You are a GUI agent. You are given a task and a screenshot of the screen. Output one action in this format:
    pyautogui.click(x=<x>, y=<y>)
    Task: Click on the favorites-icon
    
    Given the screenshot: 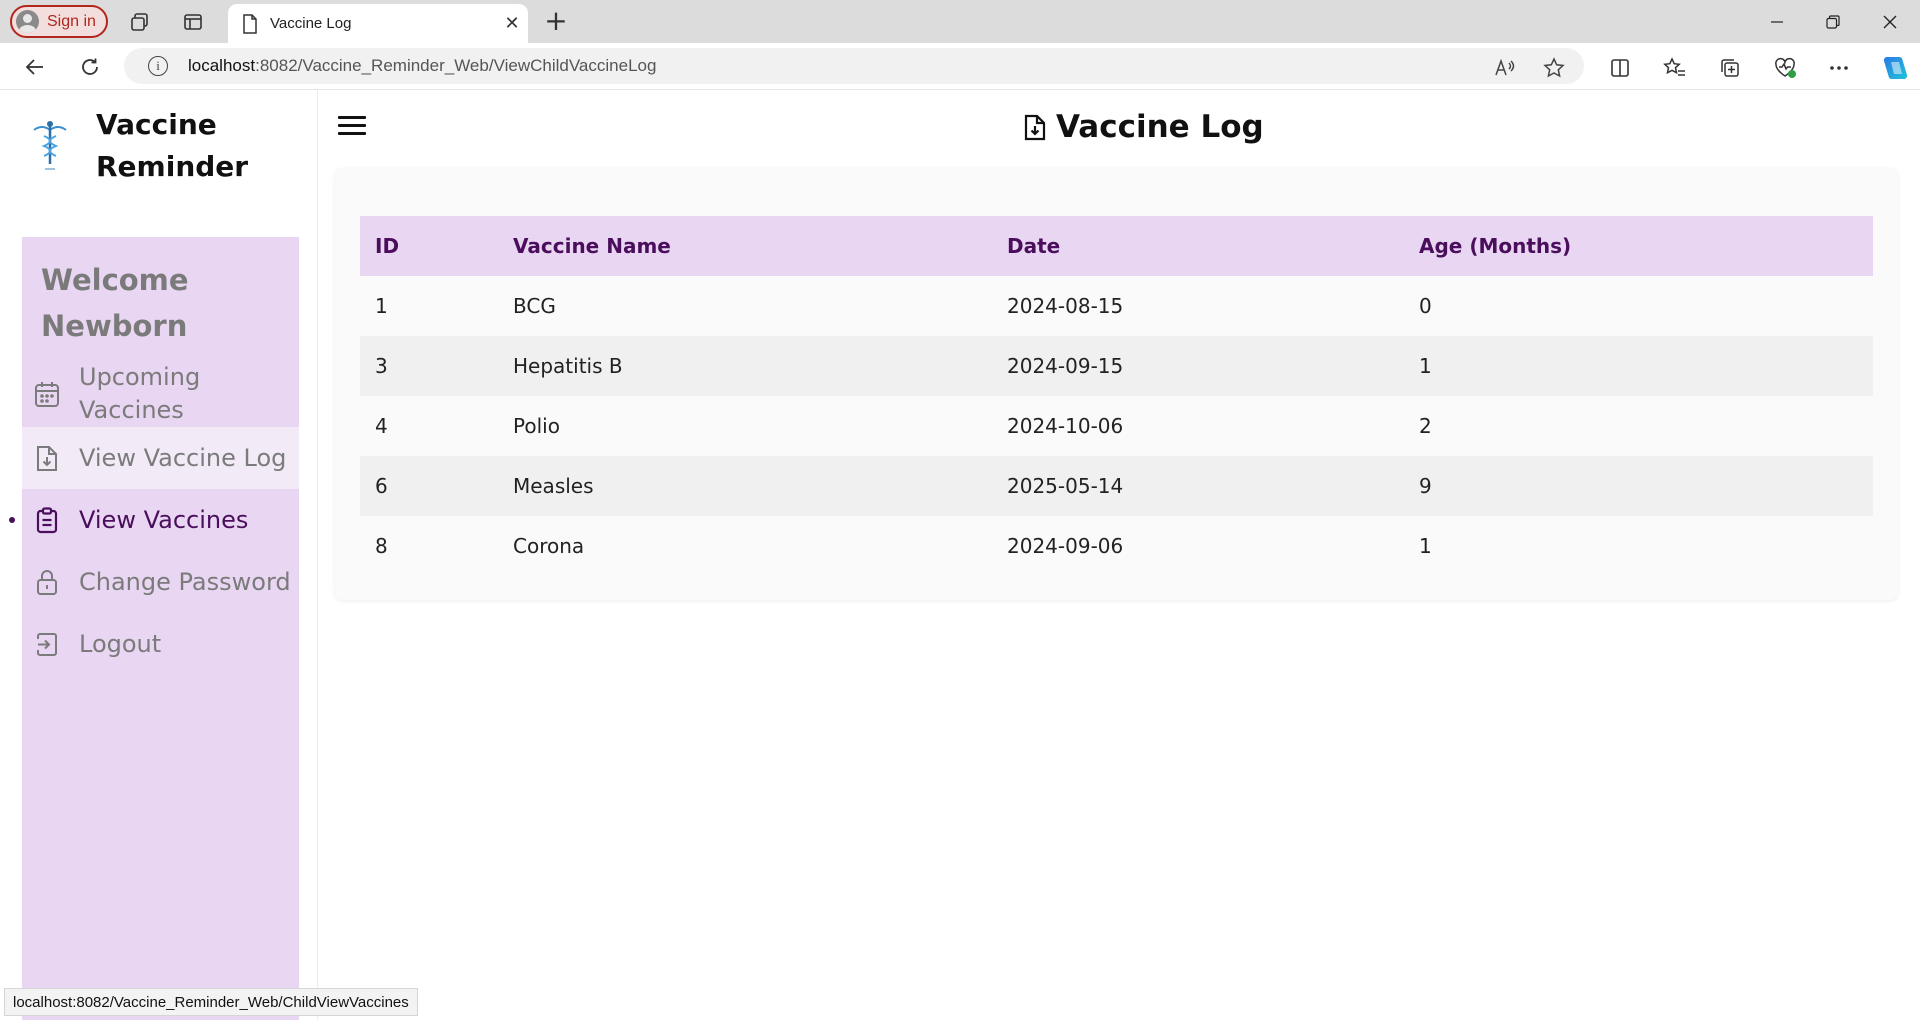 What is the action you would take?
    pyautogui.click(x=1675, y=68)
    